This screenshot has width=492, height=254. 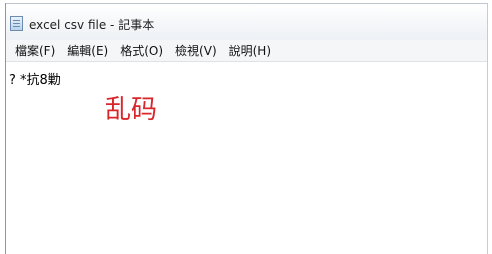 I want to click on editor-content: ? *抗8勦, so click(x=35, y=80).